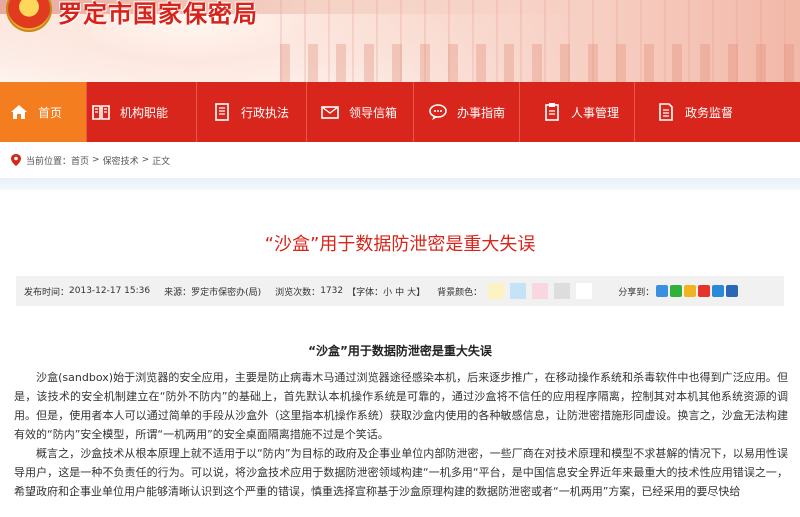 This screenshot has width=800, height=517. I want to click on breadcrumb-prefix: 当前位置：, so click(49, 161).